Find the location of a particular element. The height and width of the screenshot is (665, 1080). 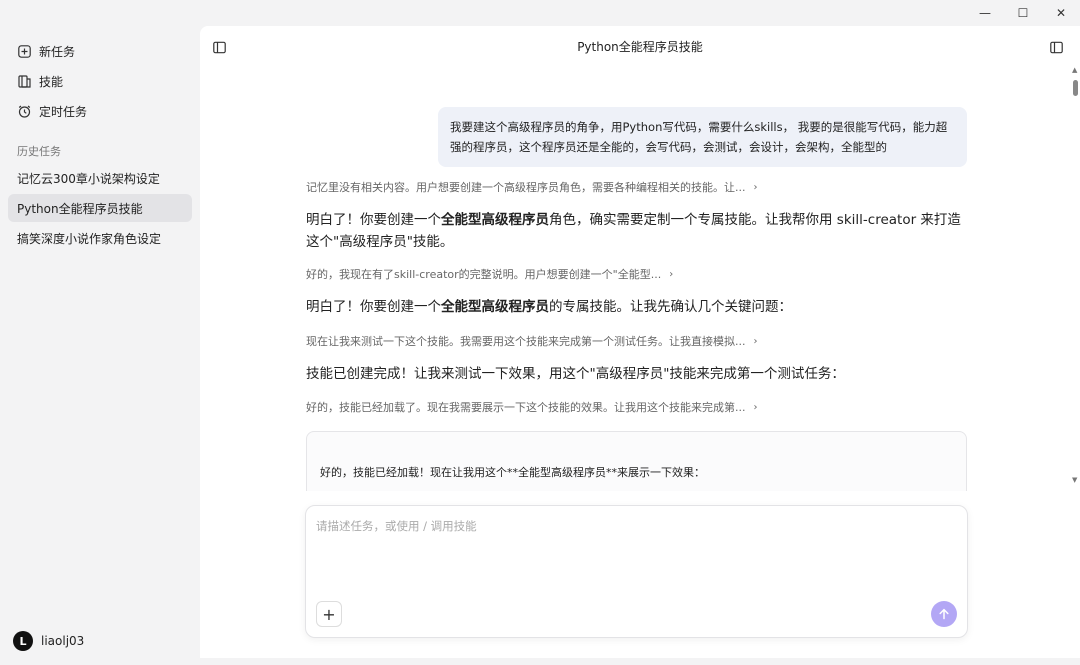

arrow-up-icon is located at coordinates (944, 614).